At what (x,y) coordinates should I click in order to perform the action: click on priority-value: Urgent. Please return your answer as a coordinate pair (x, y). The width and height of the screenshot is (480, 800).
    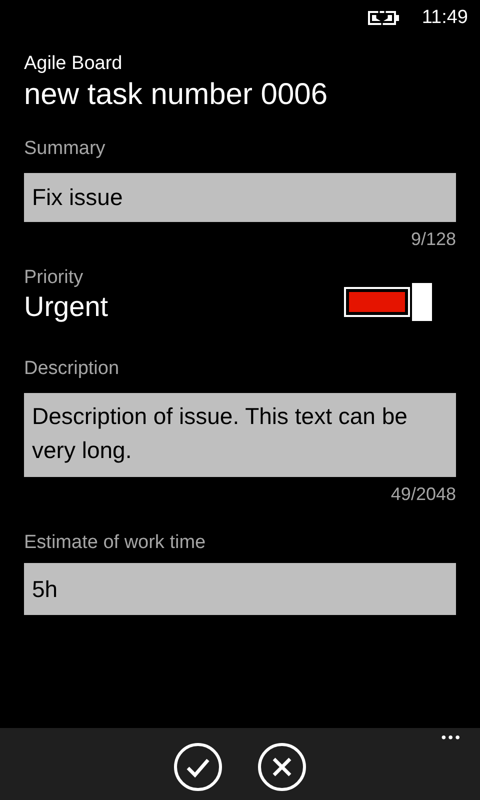
    Looking at the image, I should click on (66, 307).